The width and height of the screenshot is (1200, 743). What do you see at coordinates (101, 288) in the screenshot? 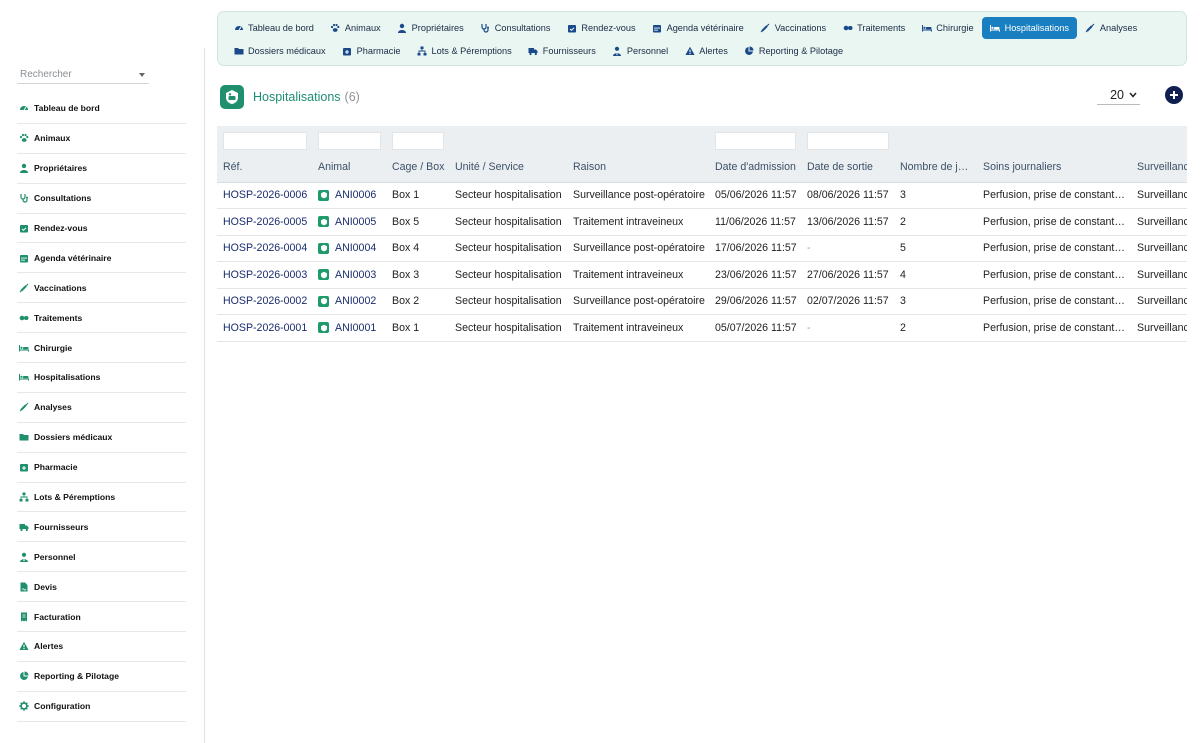
I see `sidebar-item-vaccinations: Vaccinations` at bounding box center [101, 288].